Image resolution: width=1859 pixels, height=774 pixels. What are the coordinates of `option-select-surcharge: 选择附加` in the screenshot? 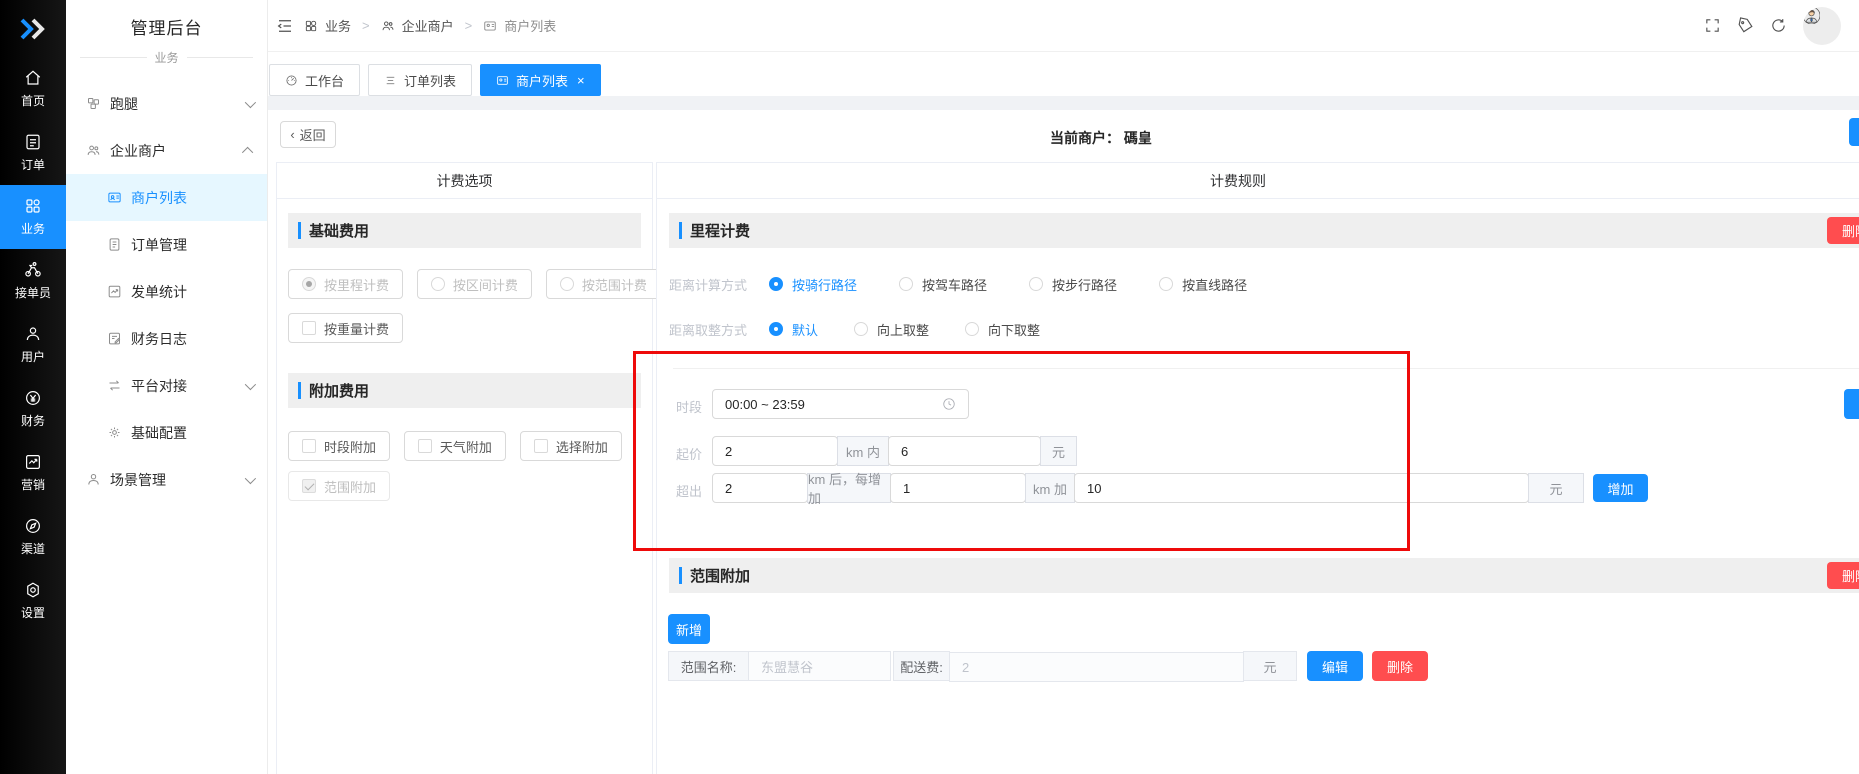 It's located at (570, 446).